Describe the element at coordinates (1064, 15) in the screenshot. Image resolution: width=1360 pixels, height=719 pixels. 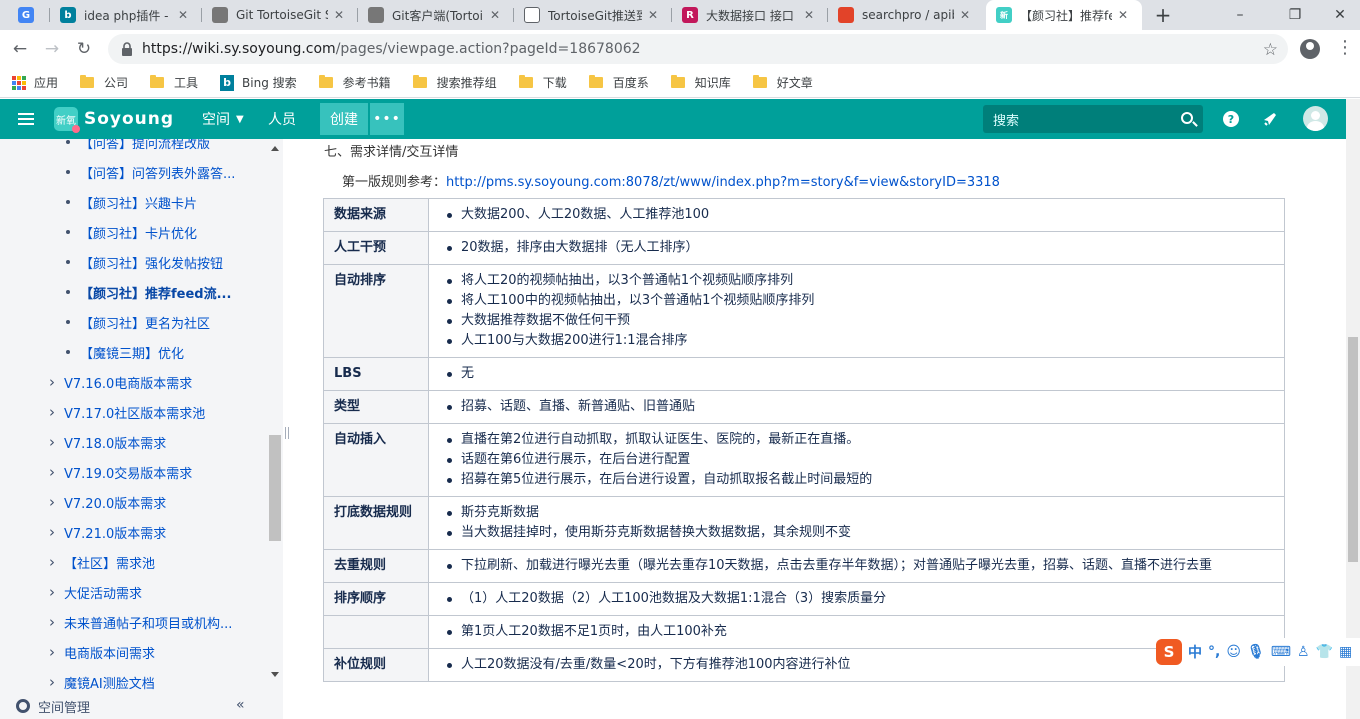
I see `browser-tab-active: 新 【颜习社】推荐fe ✕` at that location.